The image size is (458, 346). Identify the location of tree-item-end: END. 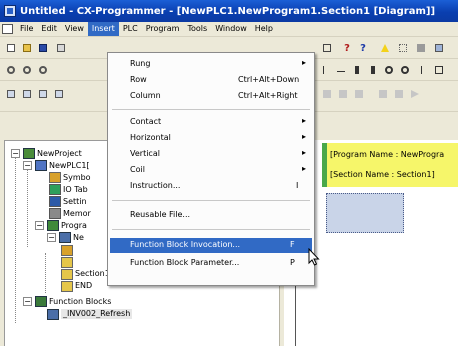
(83, 286).